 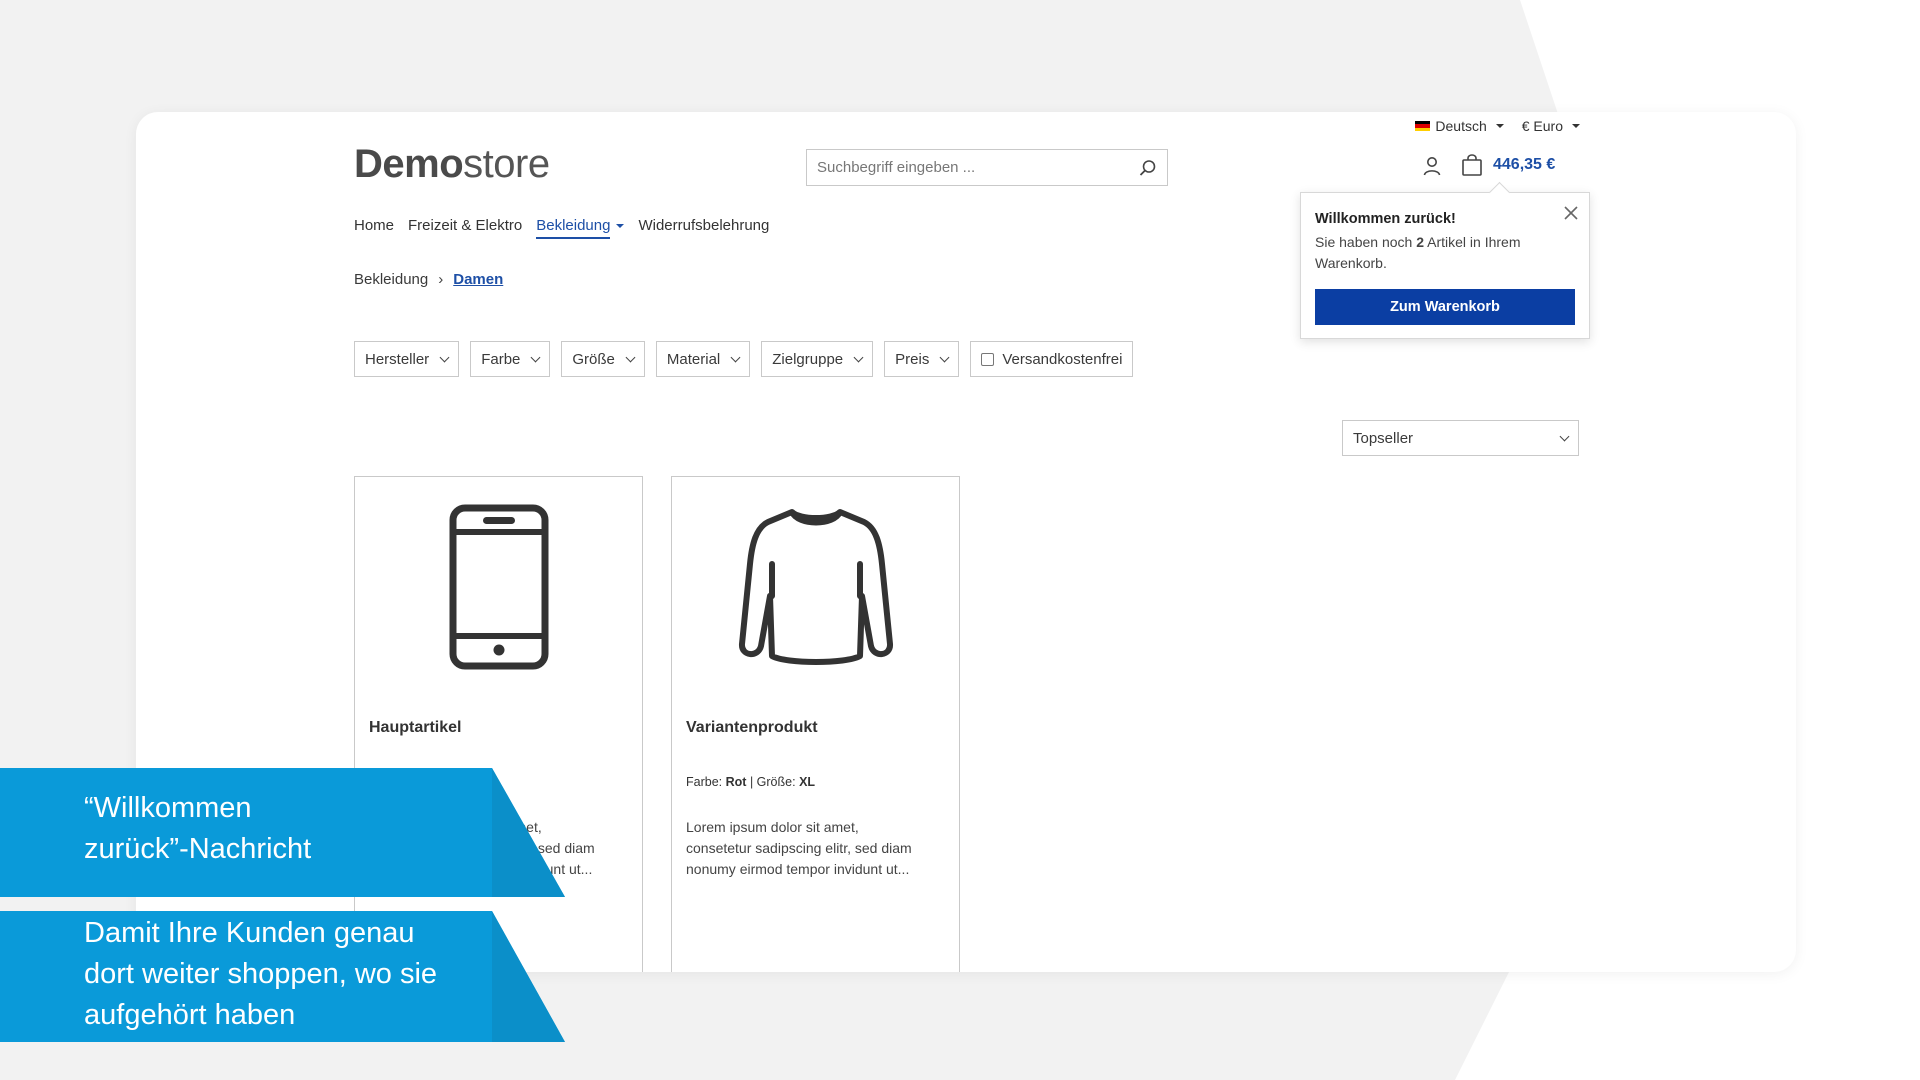 I want to click on bag-icon, so click(x=1472, y=165).